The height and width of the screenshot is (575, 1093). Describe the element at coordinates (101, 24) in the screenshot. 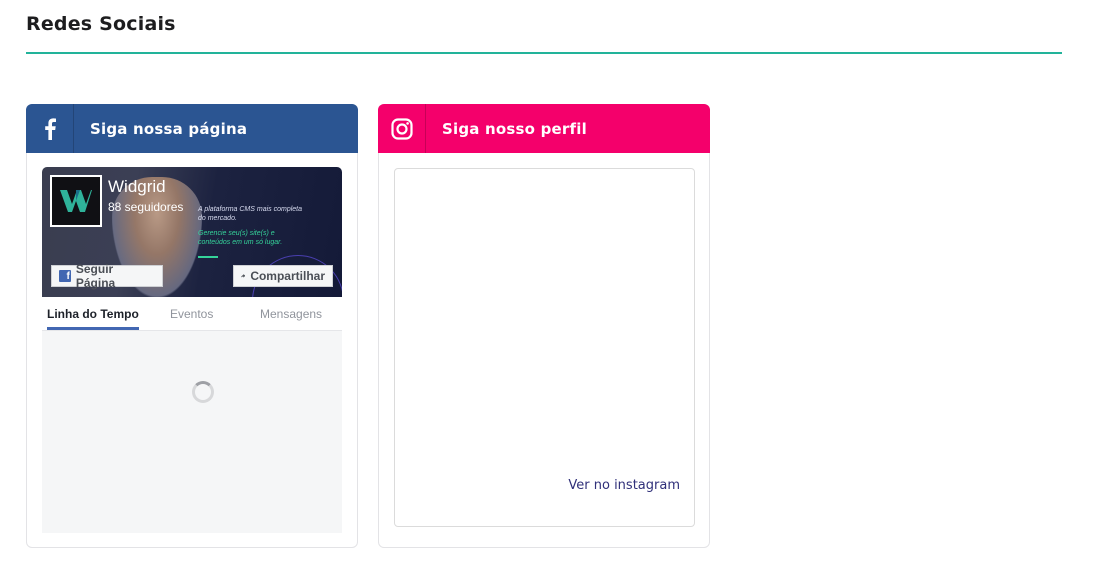

I see `section-title: Redes Sociais` at that location.